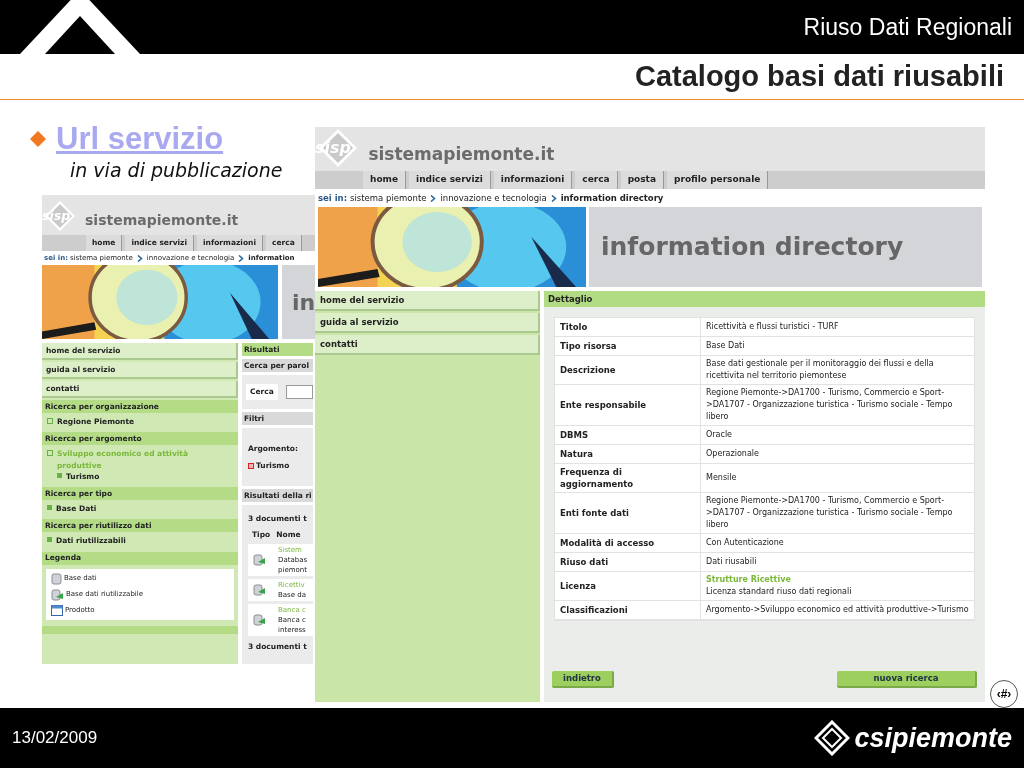 The width and height of the screenshot is (1024, 768). Describe the element at coordinates (333, 198) in the screenshot. I see `breadcrumb-label: sei in:` at that location.